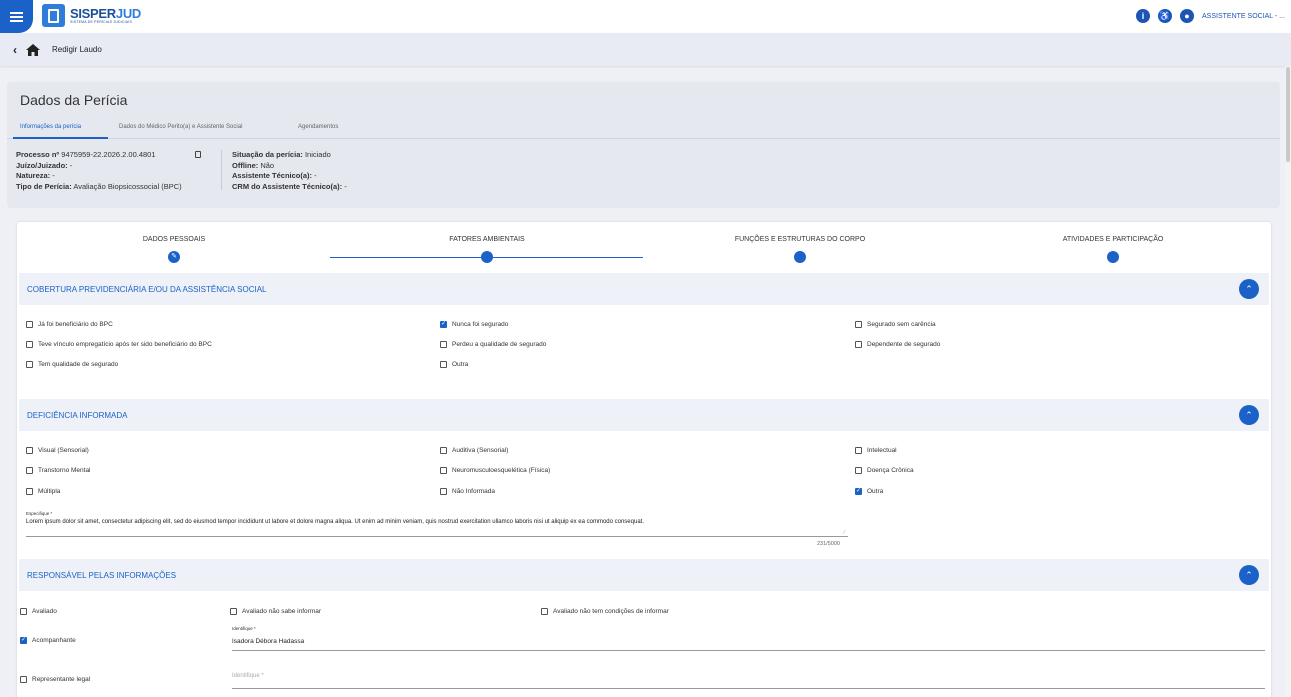 The height and width of the screenshot is (697, 1291). I want to click on checkbox-label: Outra, so click(875, 491).